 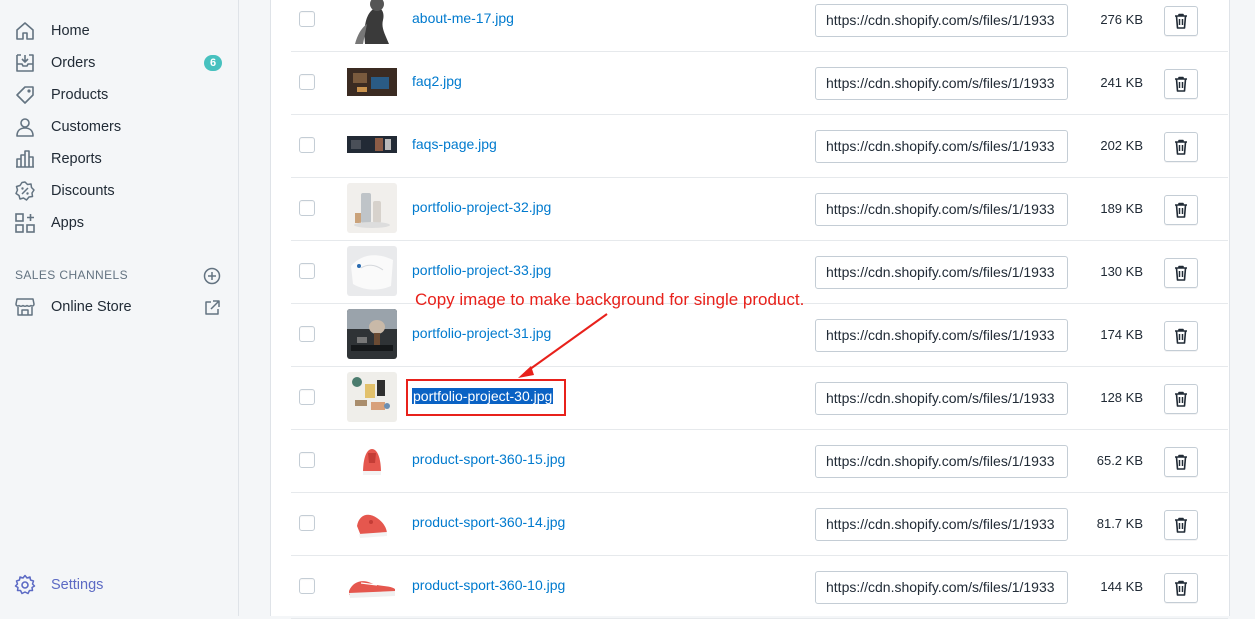 I want to click on sidebar-item-label: Customers, so click(x=86, y=127).